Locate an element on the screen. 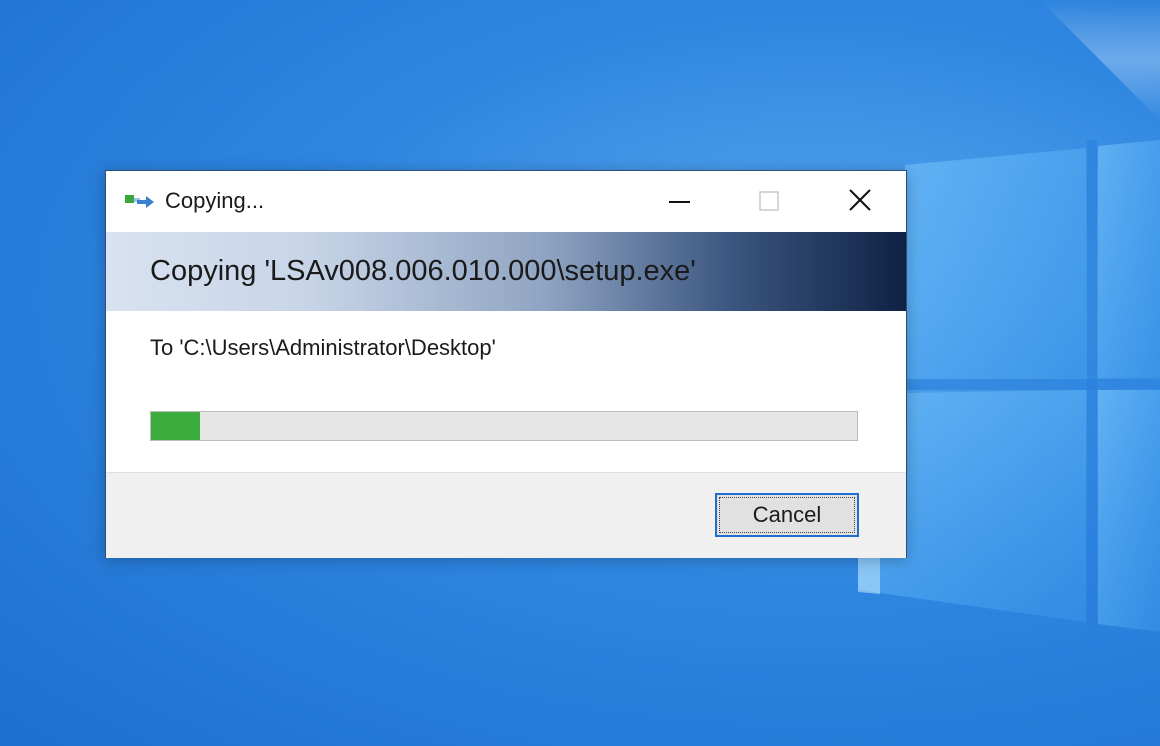 Image resolution: width=1160 pixels, height=746 pixels. close-button is located at coordinates (859, 201).